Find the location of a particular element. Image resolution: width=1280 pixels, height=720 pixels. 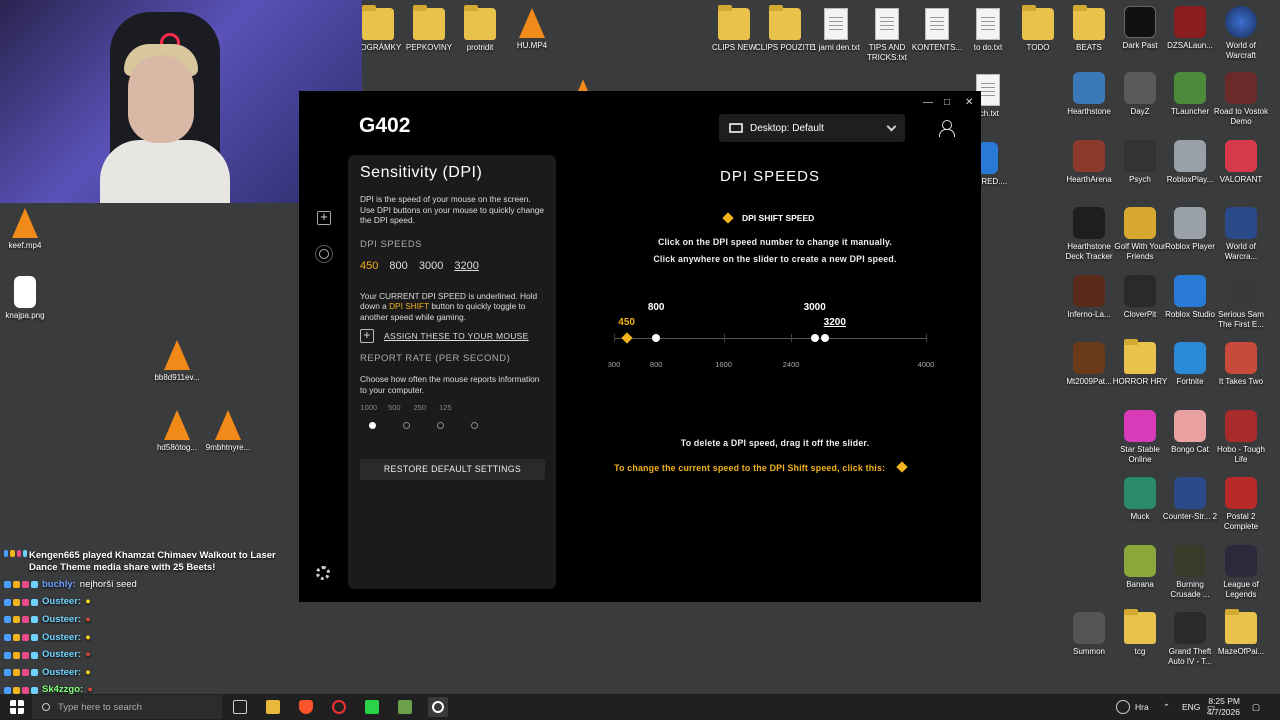

add-icon is located at coordinates (324, 217).